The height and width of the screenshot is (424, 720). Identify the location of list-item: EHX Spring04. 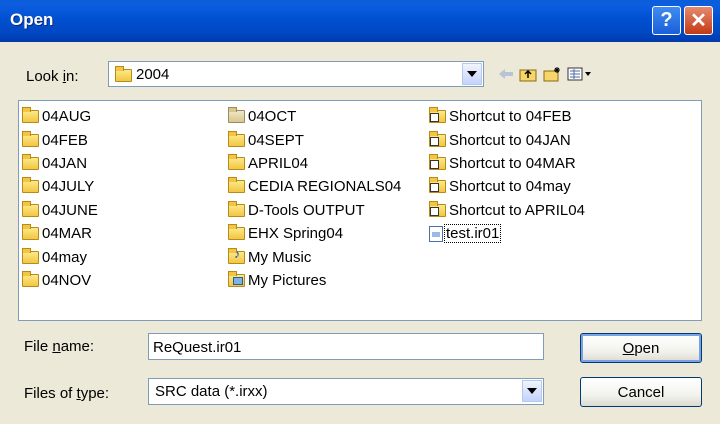
(315, 233).